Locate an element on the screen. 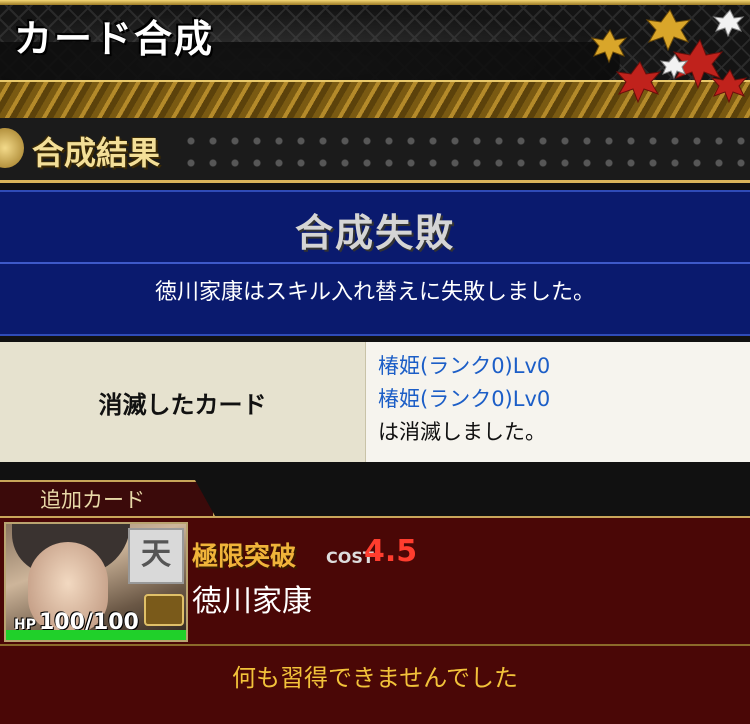  rarity-badge: 天 is located at coordinates (156, 556).